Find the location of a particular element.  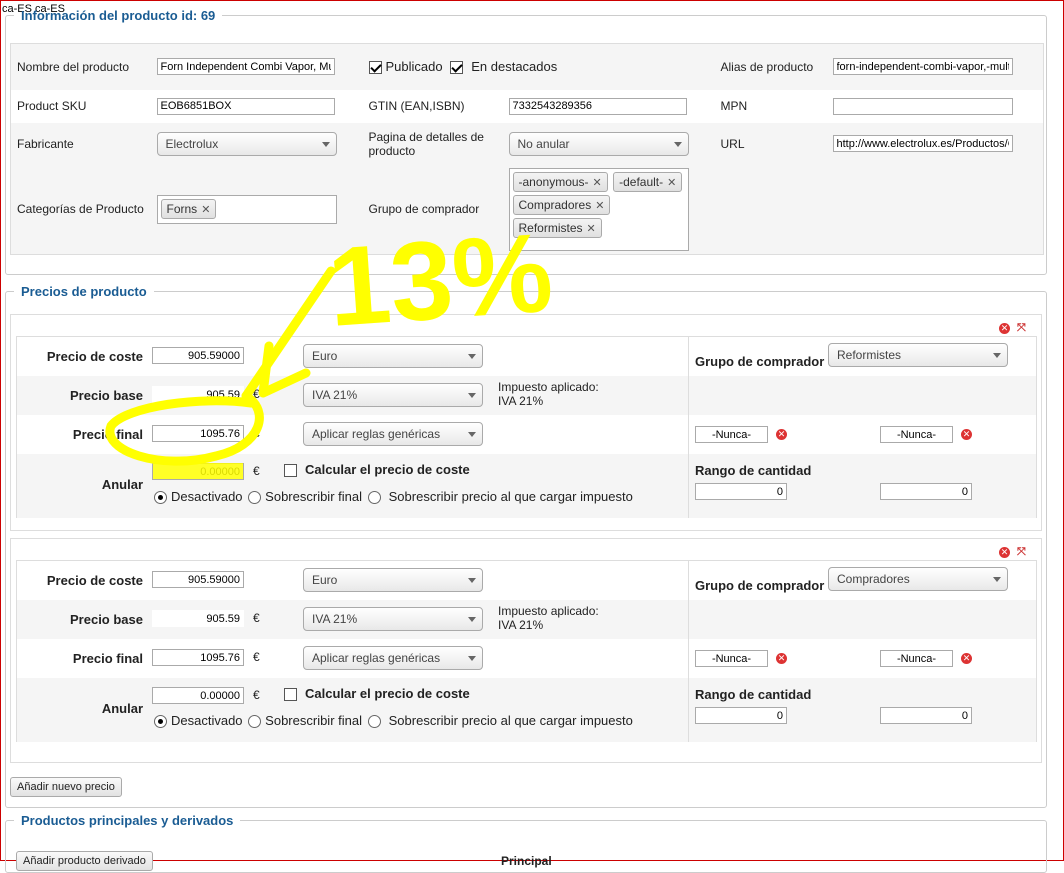

currency-value: Euro is located at coordinates (325, 356).